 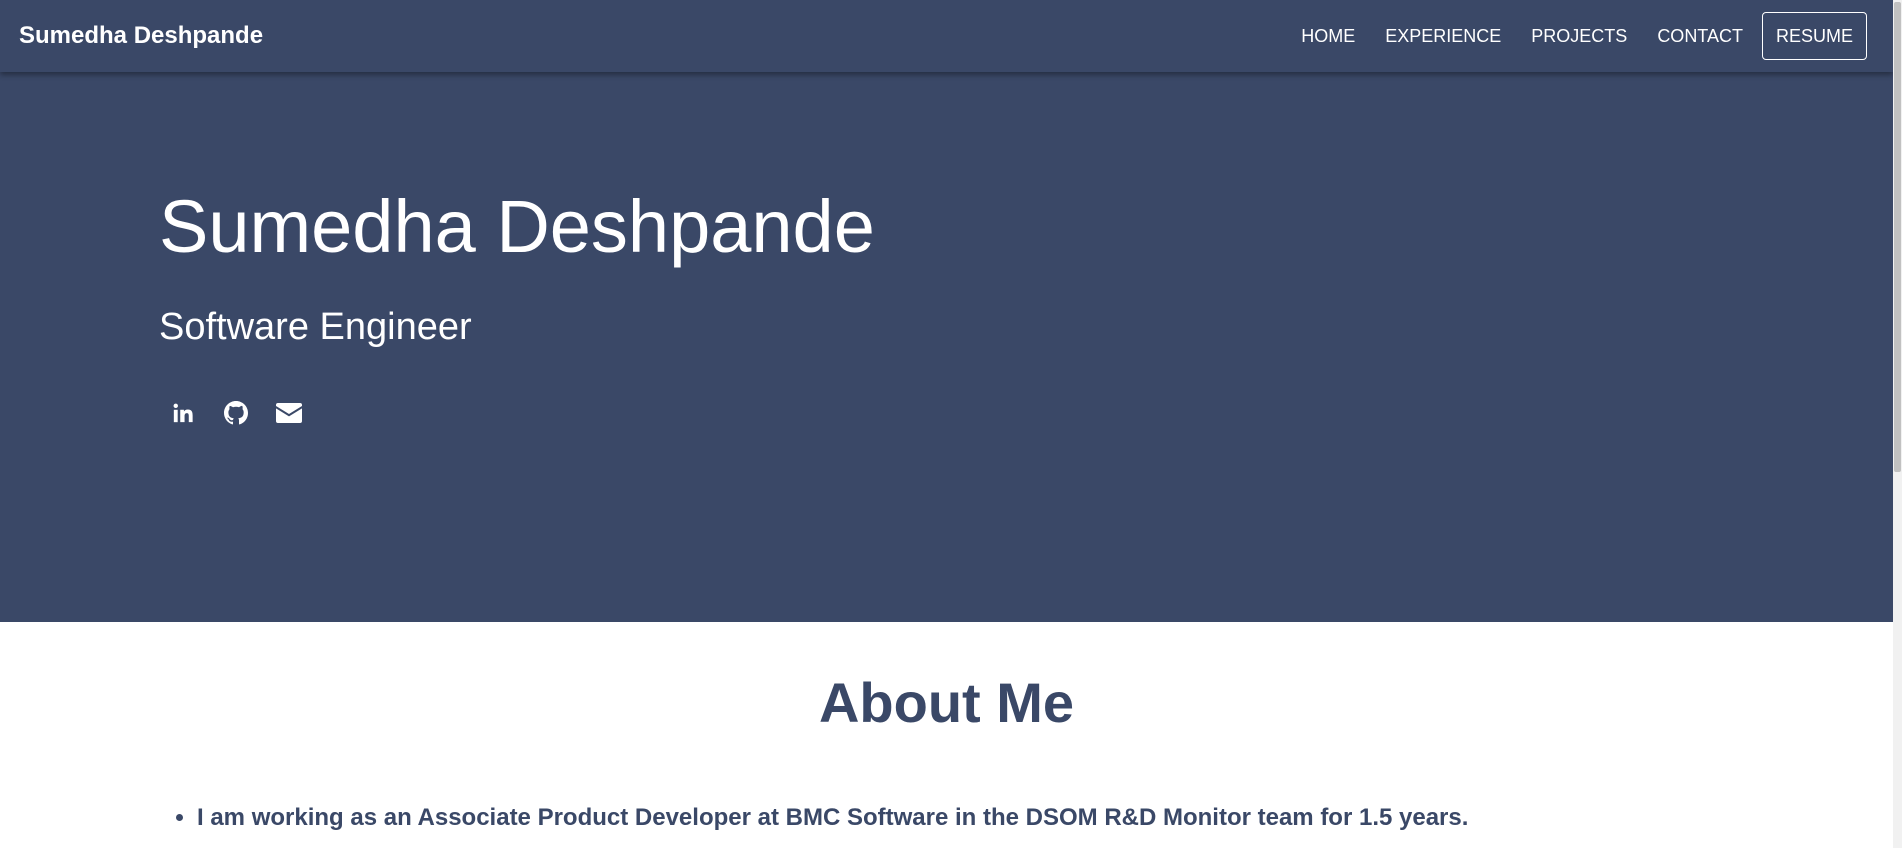 What do you see at coordinates (1700, 36) in the screenshot?
I see `nav-link-contact: CONTACT` at bounding box center [1700, 36].